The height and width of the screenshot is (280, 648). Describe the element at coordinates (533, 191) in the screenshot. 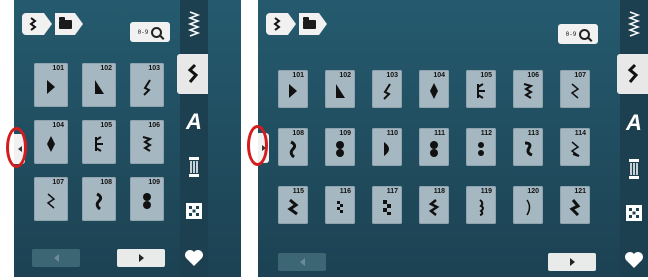

I see `stitch-number: 120` at that location.